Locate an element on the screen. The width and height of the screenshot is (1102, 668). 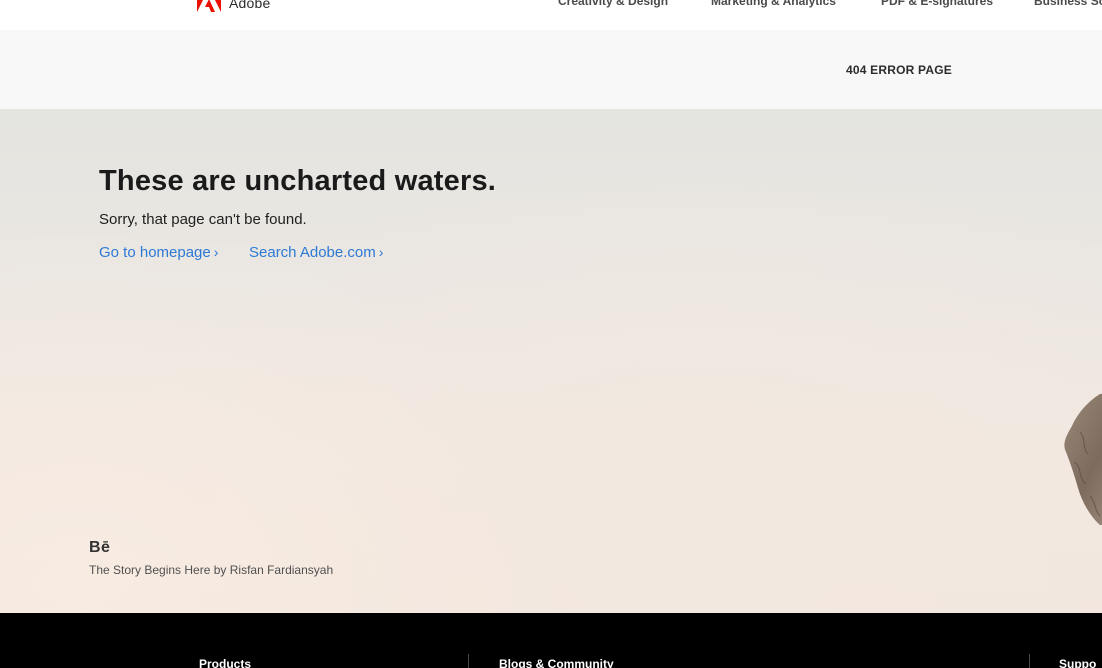
subnav-title: 404 ERROR PAGE is located at coordinates (899, 70).